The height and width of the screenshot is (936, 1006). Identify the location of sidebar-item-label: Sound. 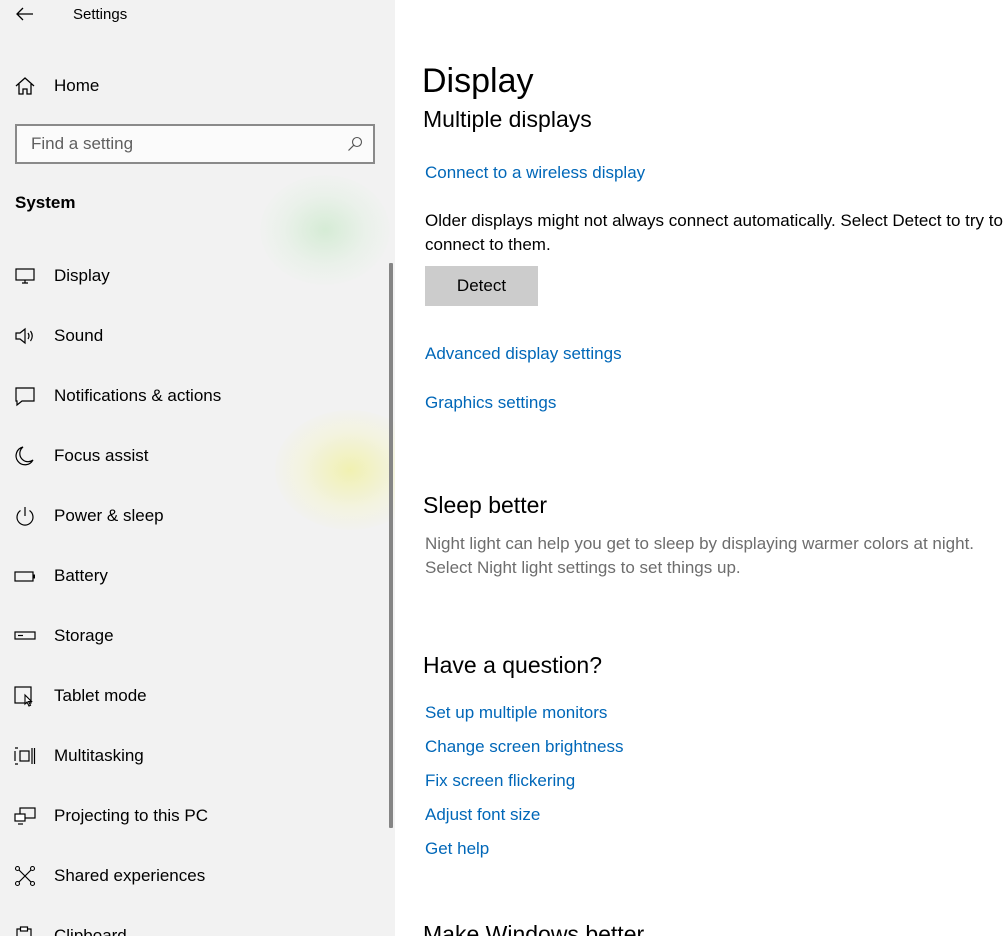
(79, 335).